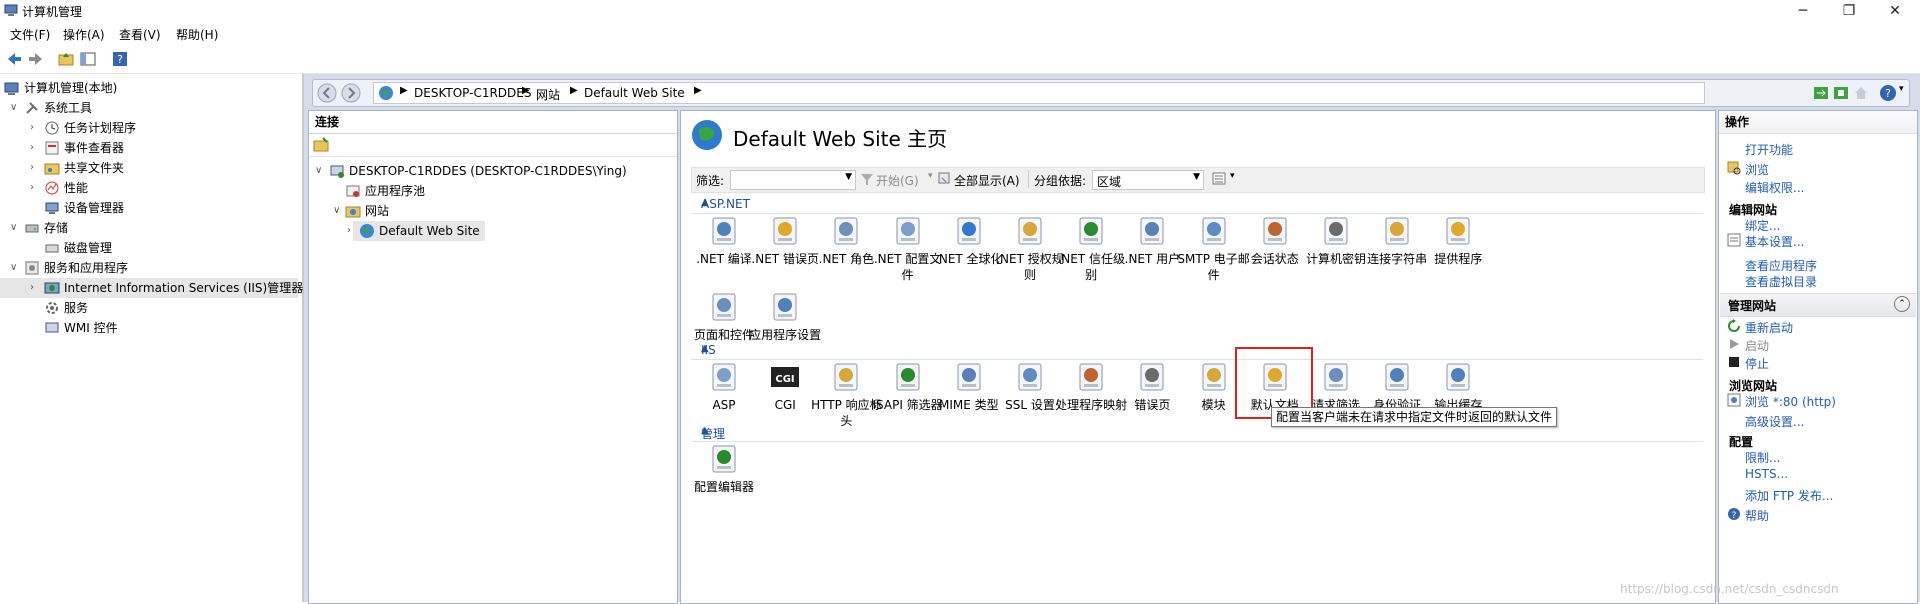  Describe the element at coordinates (473, 93) in the screenshot. I see `breadcrumb-server: DESKTOP-C1RDDES` at that location.